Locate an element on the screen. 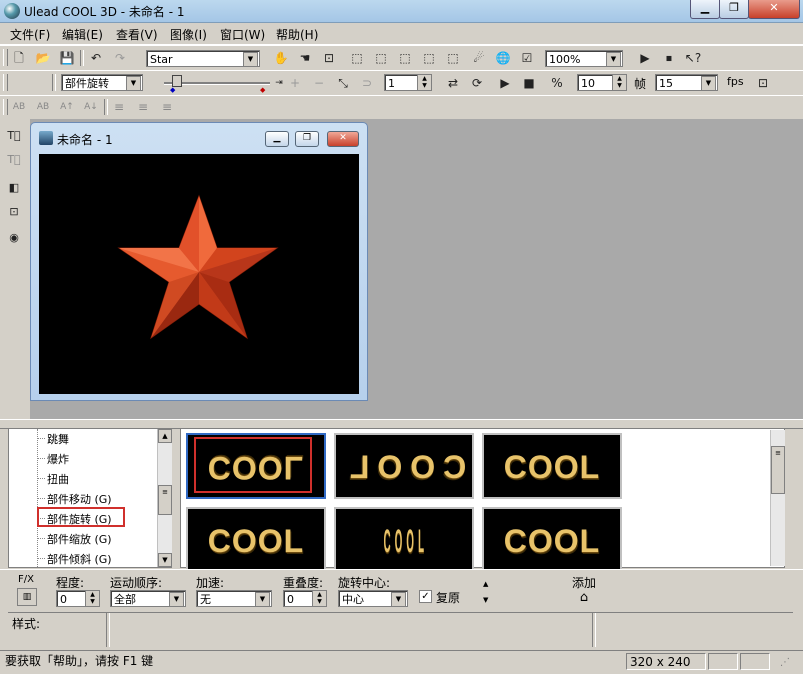  zoom-select: 100% ▼ is located at coordinates (584, 58).